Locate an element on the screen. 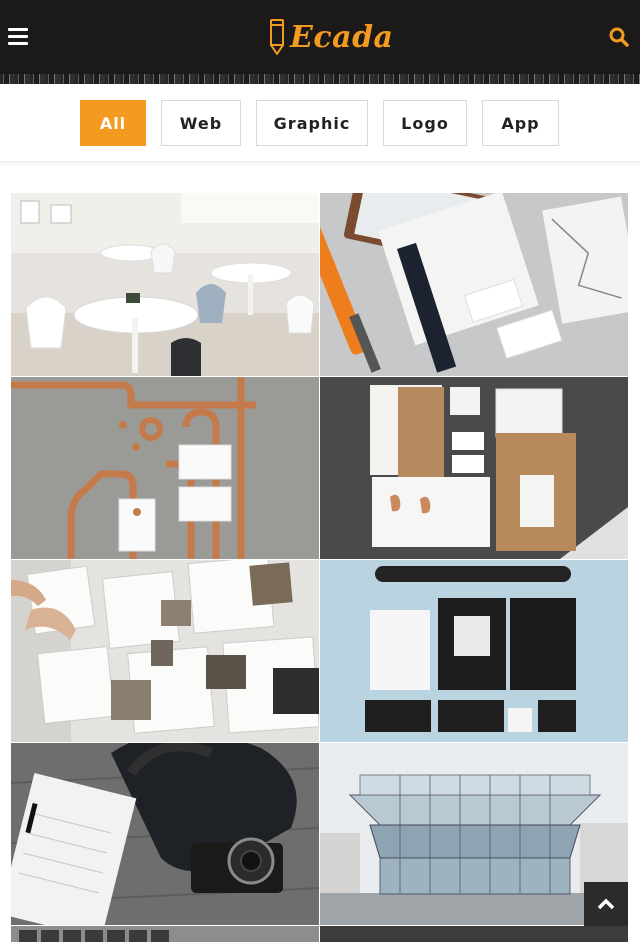 The image size is (640, 942). keyboard-image is located at coordinates (165, 934).